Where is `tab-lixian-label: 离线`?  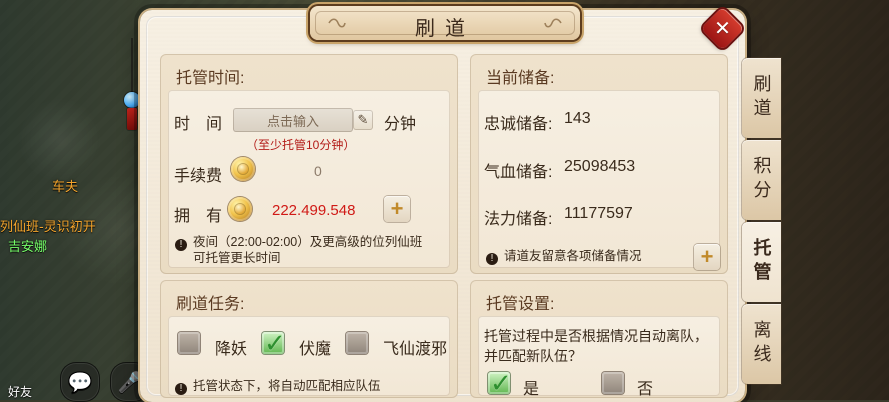
tab-lixian-label: 离线 is located at coordinates (761, 344).